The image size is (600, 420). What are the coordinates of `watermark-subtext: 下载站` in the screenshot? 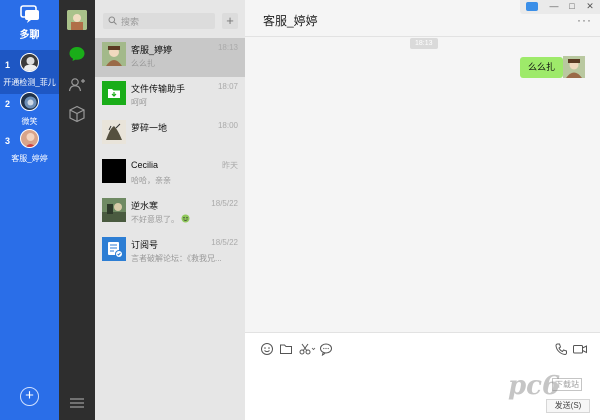 It's located at (567, 384).